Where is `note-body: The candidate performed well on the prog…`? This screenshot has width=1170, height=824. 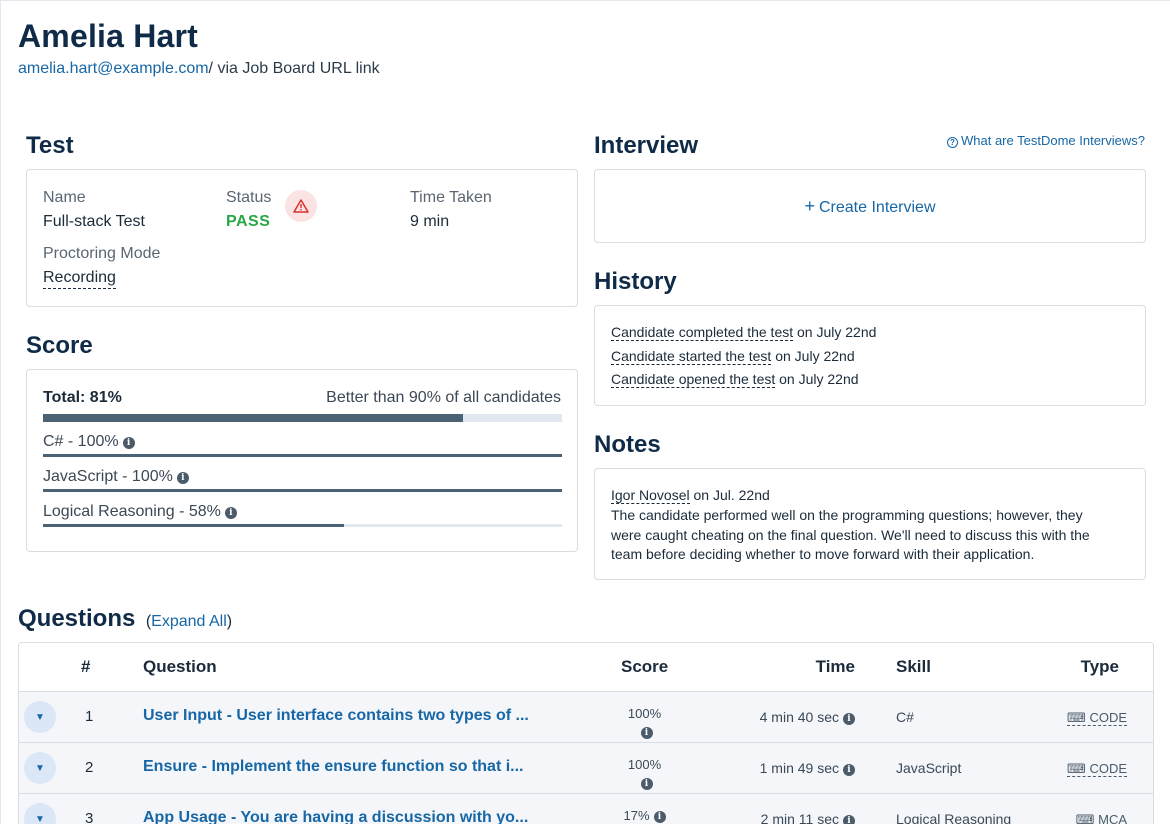
note-body: The candidate performed well on the prog… is located at coordinates (876, 535).